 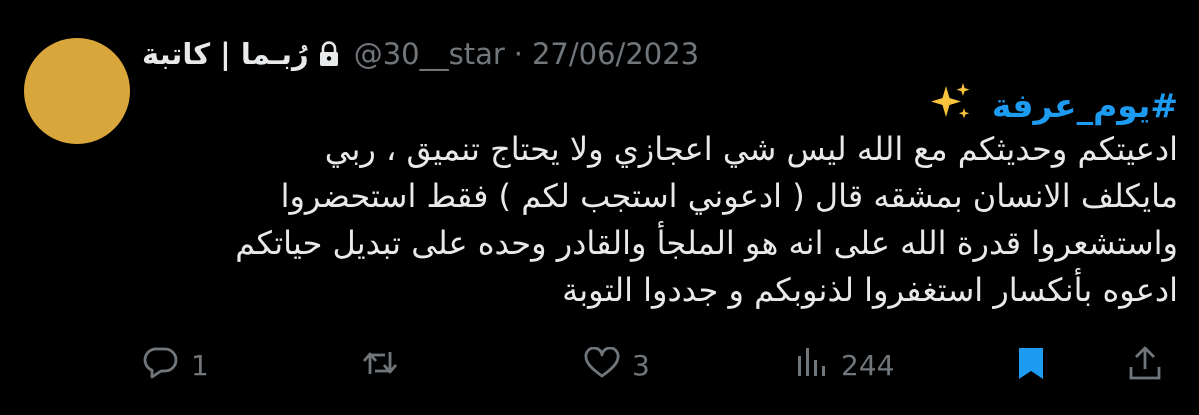 I want to click on views-button: 244, so click(x=844, y=365).